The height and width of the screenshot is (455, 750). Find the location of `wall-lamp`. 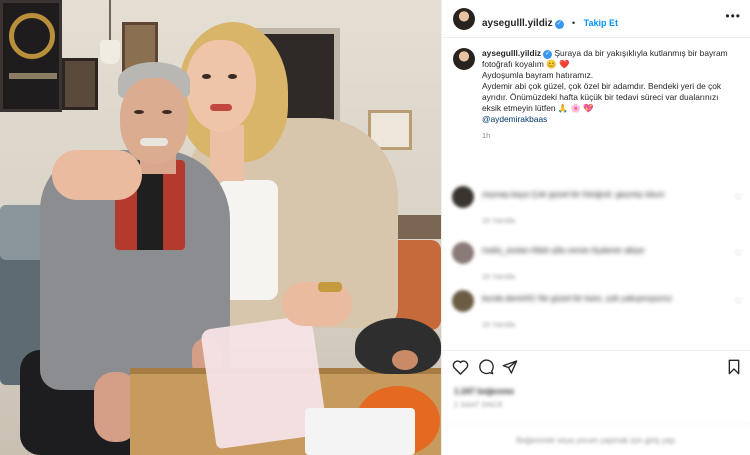

wall-lamp is located at coordinates (110, 35).